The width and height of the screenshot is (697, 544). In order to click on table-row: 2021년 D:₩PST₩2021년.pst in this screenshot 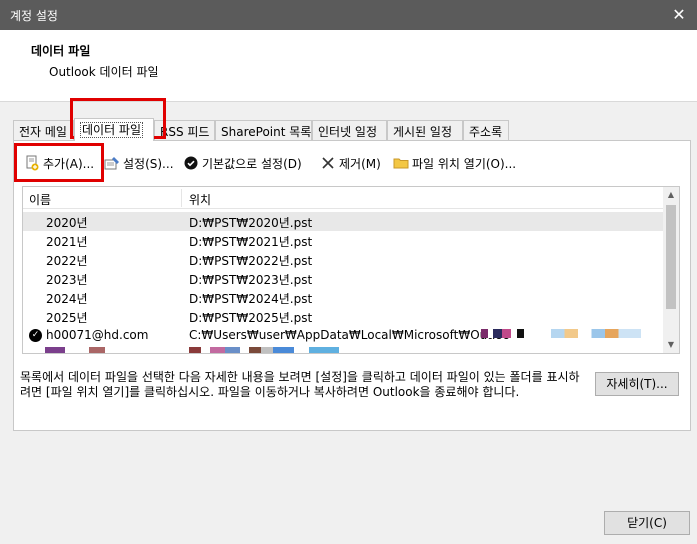, I will do `click(343, 240)`.